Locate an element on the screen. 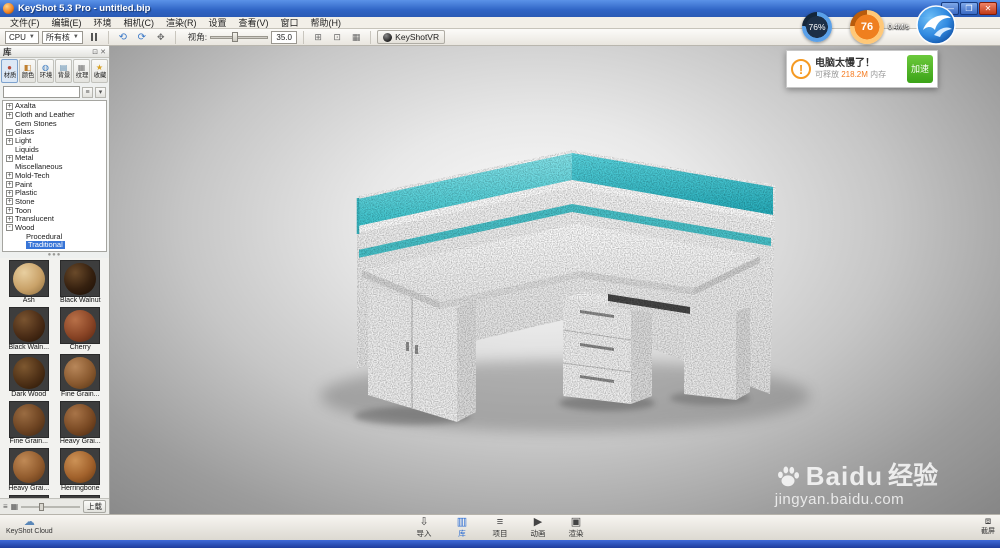 Image resolution: width=1000 pixels, height=548 pixels. screenshot-button: ⧈ 截屏 is located at coordinates (988, 526).